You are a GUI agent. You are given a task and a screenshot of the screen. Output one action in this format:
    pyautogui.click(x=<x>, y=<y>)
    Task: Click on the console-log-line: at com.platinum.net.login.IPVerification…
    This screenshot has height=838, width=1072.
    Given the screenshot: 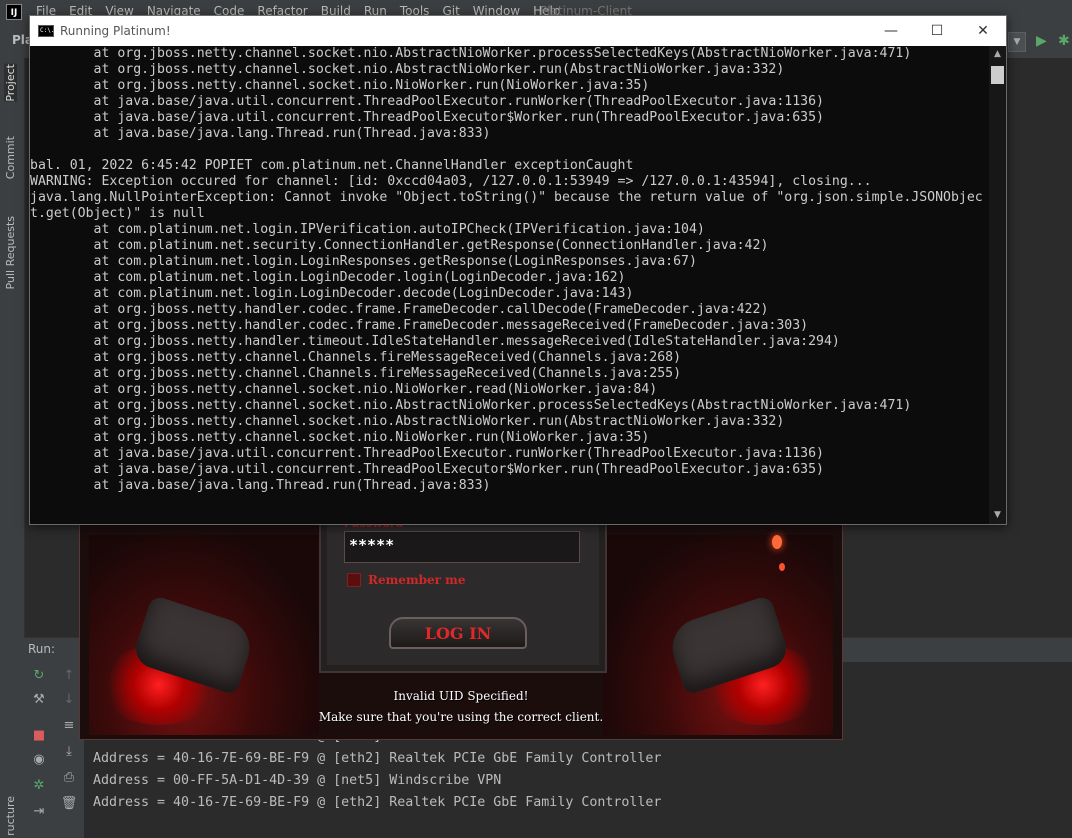 What is the action you would take?
    pyautogui.click(x=367, y=229)
    